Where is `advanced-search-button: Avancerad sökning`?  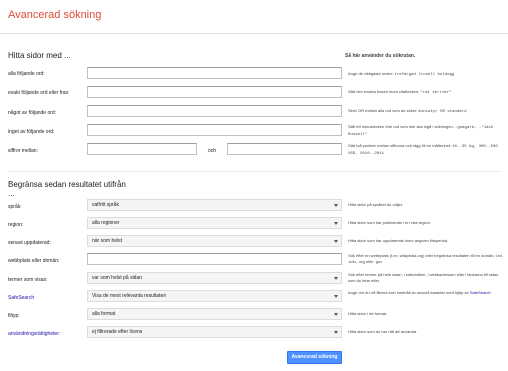 advanced-search-button: Avancerad sökning is located at coordinates (314, 357).